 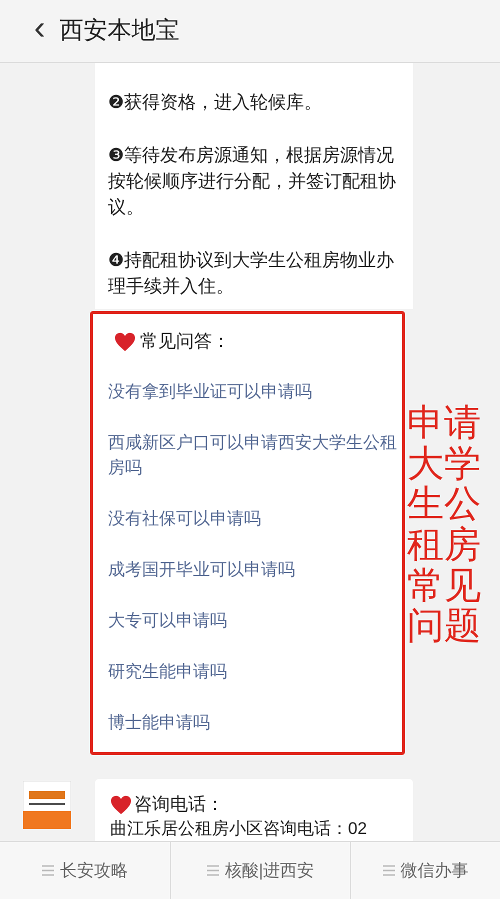 What do you see at coordinates (444, 525) in the screenshot?
I see `annotation-text: 申请大学生公租房常见问题` at bounding box center [444, 525].